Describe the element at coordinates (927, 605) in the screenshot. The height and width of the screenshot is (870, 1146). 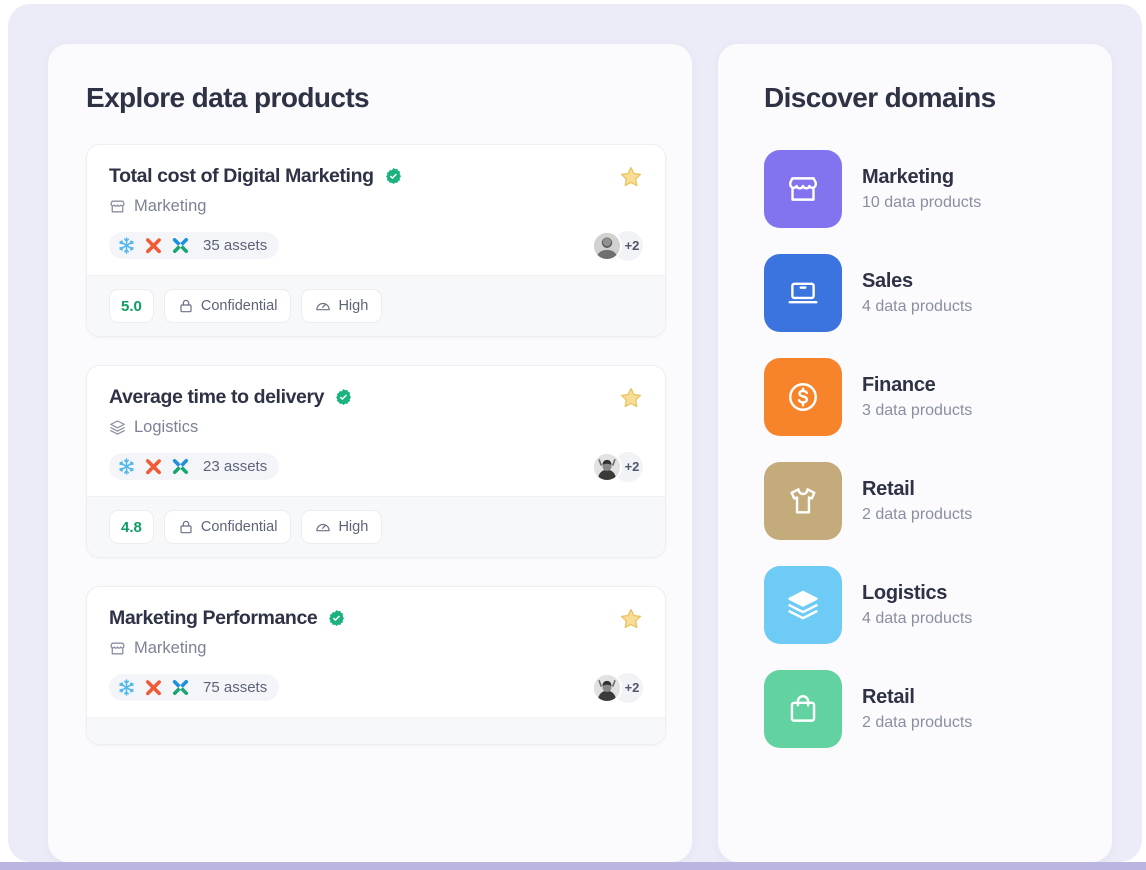
I see `domain-list-item-logistics: Logistics 4 data products` at that location.